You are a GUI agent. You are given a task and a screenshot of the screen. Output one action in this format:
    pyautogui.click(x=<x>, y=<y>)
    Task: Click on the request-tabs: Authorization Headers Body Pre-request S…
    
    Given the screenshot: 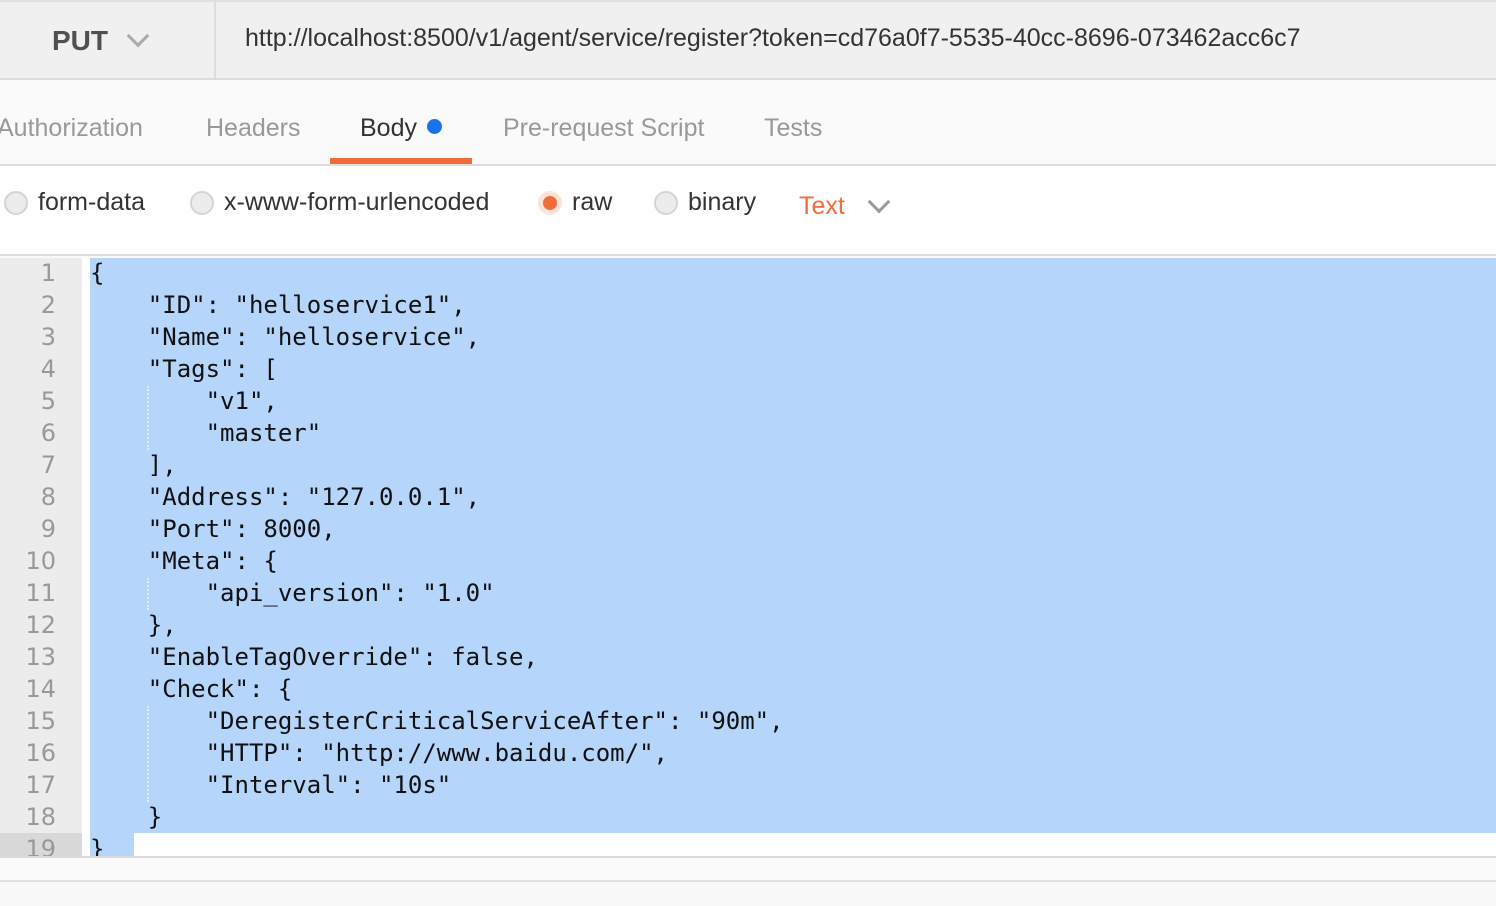 What is the action you would take?
    pyautogui.click(x=748, y=123)
    